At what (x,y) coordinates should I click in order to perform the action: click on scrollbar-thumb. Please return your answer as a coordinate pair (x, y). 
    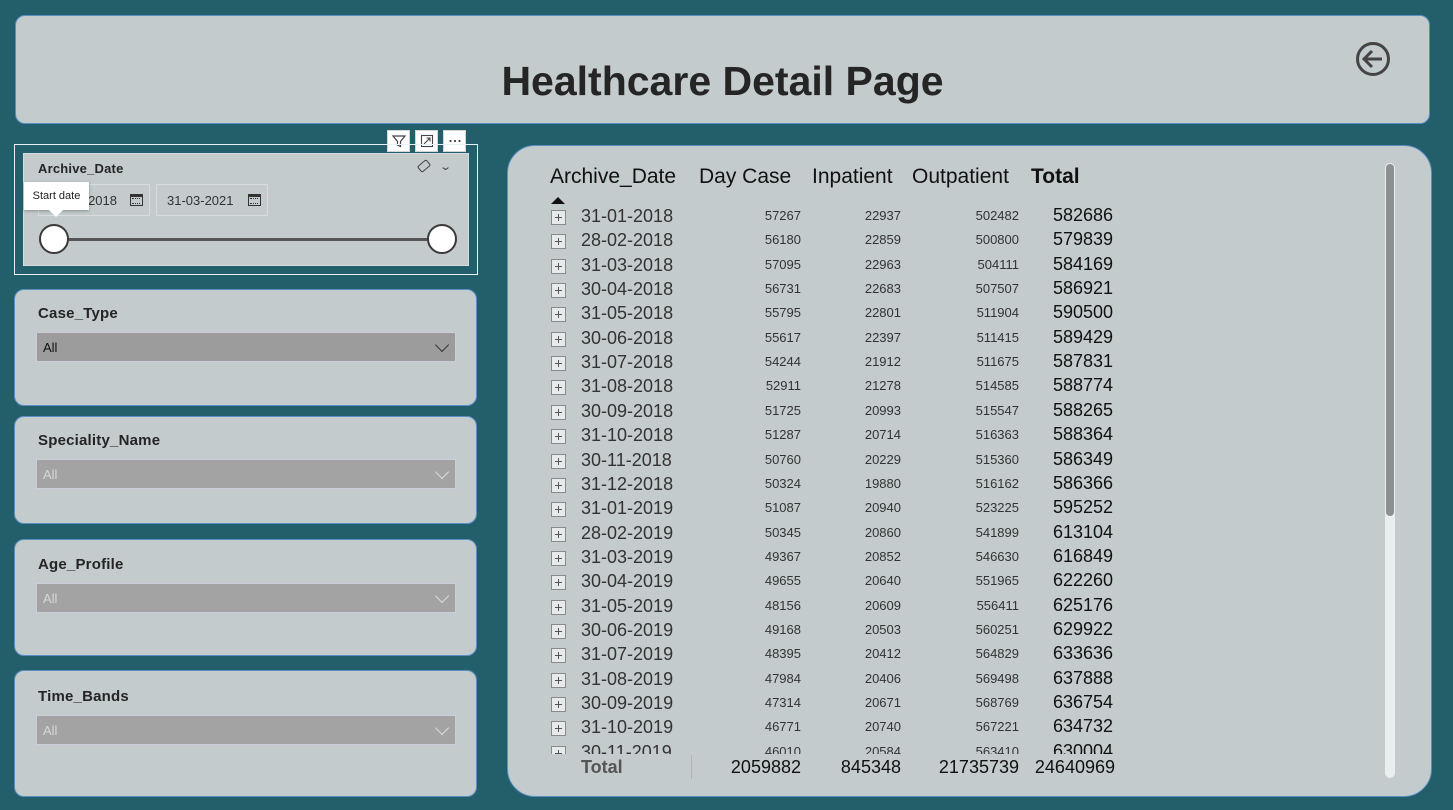
    Looking at the image, I should click on (1390, 340).